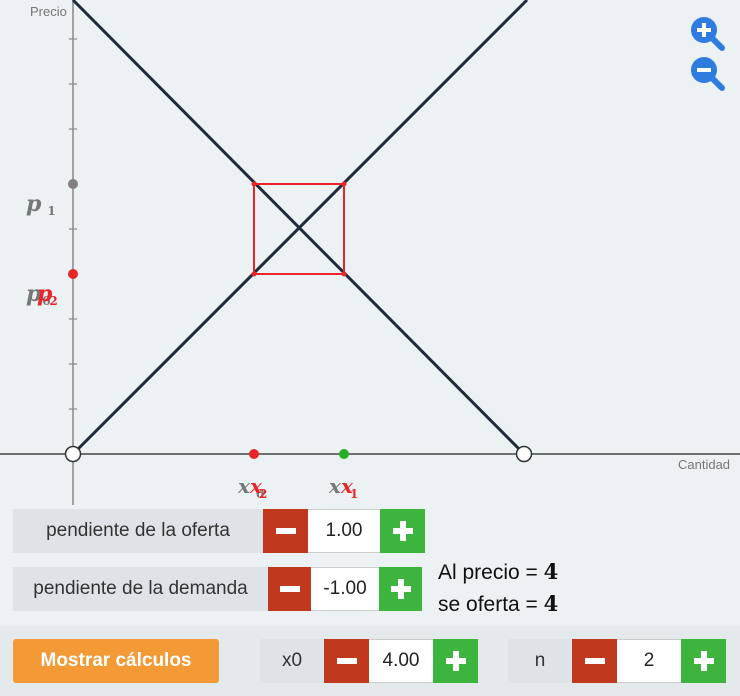 This screenshot has width=740, height=696. I want to click on x0-label-box: x0, so click(292, 661).